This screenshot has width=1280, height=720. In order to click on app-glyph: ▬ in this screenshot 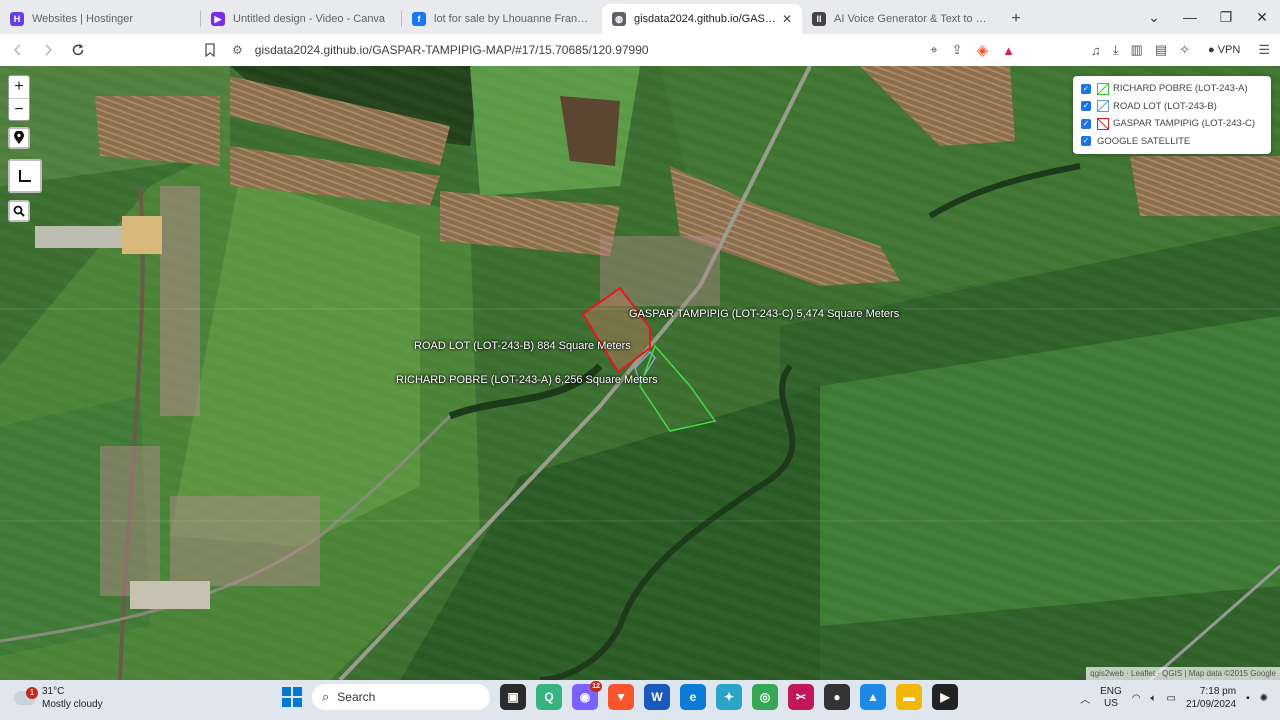, I will do `click(909, 697)`.